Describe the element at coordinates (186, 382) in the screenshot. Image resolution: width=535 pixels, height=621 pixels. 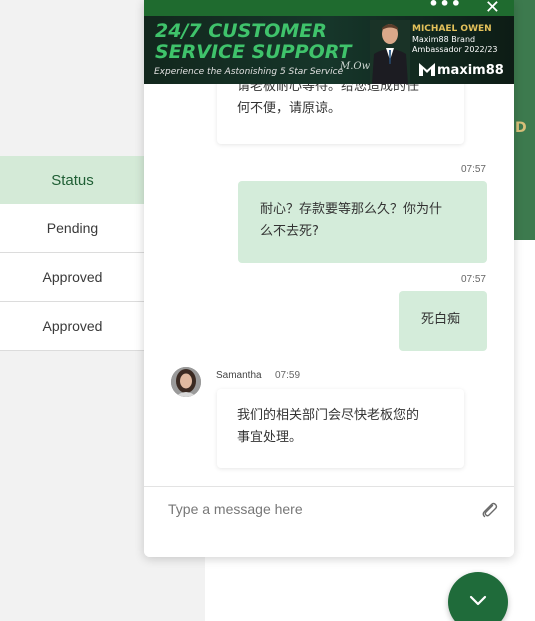
I see `agent-avatar` at that location.